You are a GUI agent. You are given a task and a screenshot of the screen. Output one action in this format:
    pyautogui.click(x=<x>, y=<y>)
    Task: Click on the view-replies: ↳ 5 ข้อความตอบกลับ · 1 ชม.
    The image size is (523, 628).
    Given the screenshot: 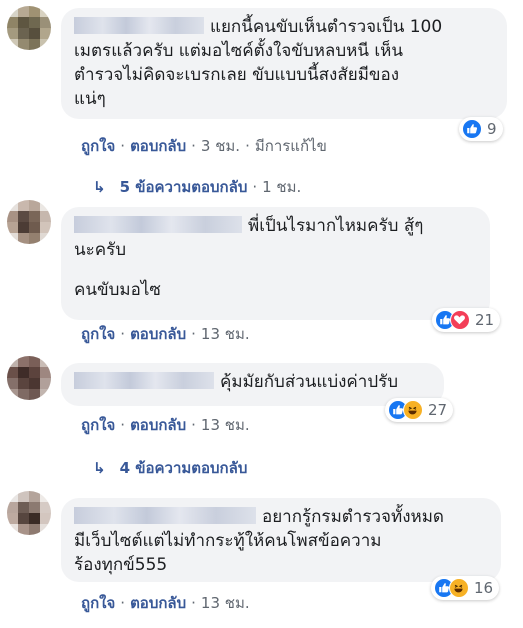 What is the action you would take?
    pyautogui.click(x=197, y=187)
    